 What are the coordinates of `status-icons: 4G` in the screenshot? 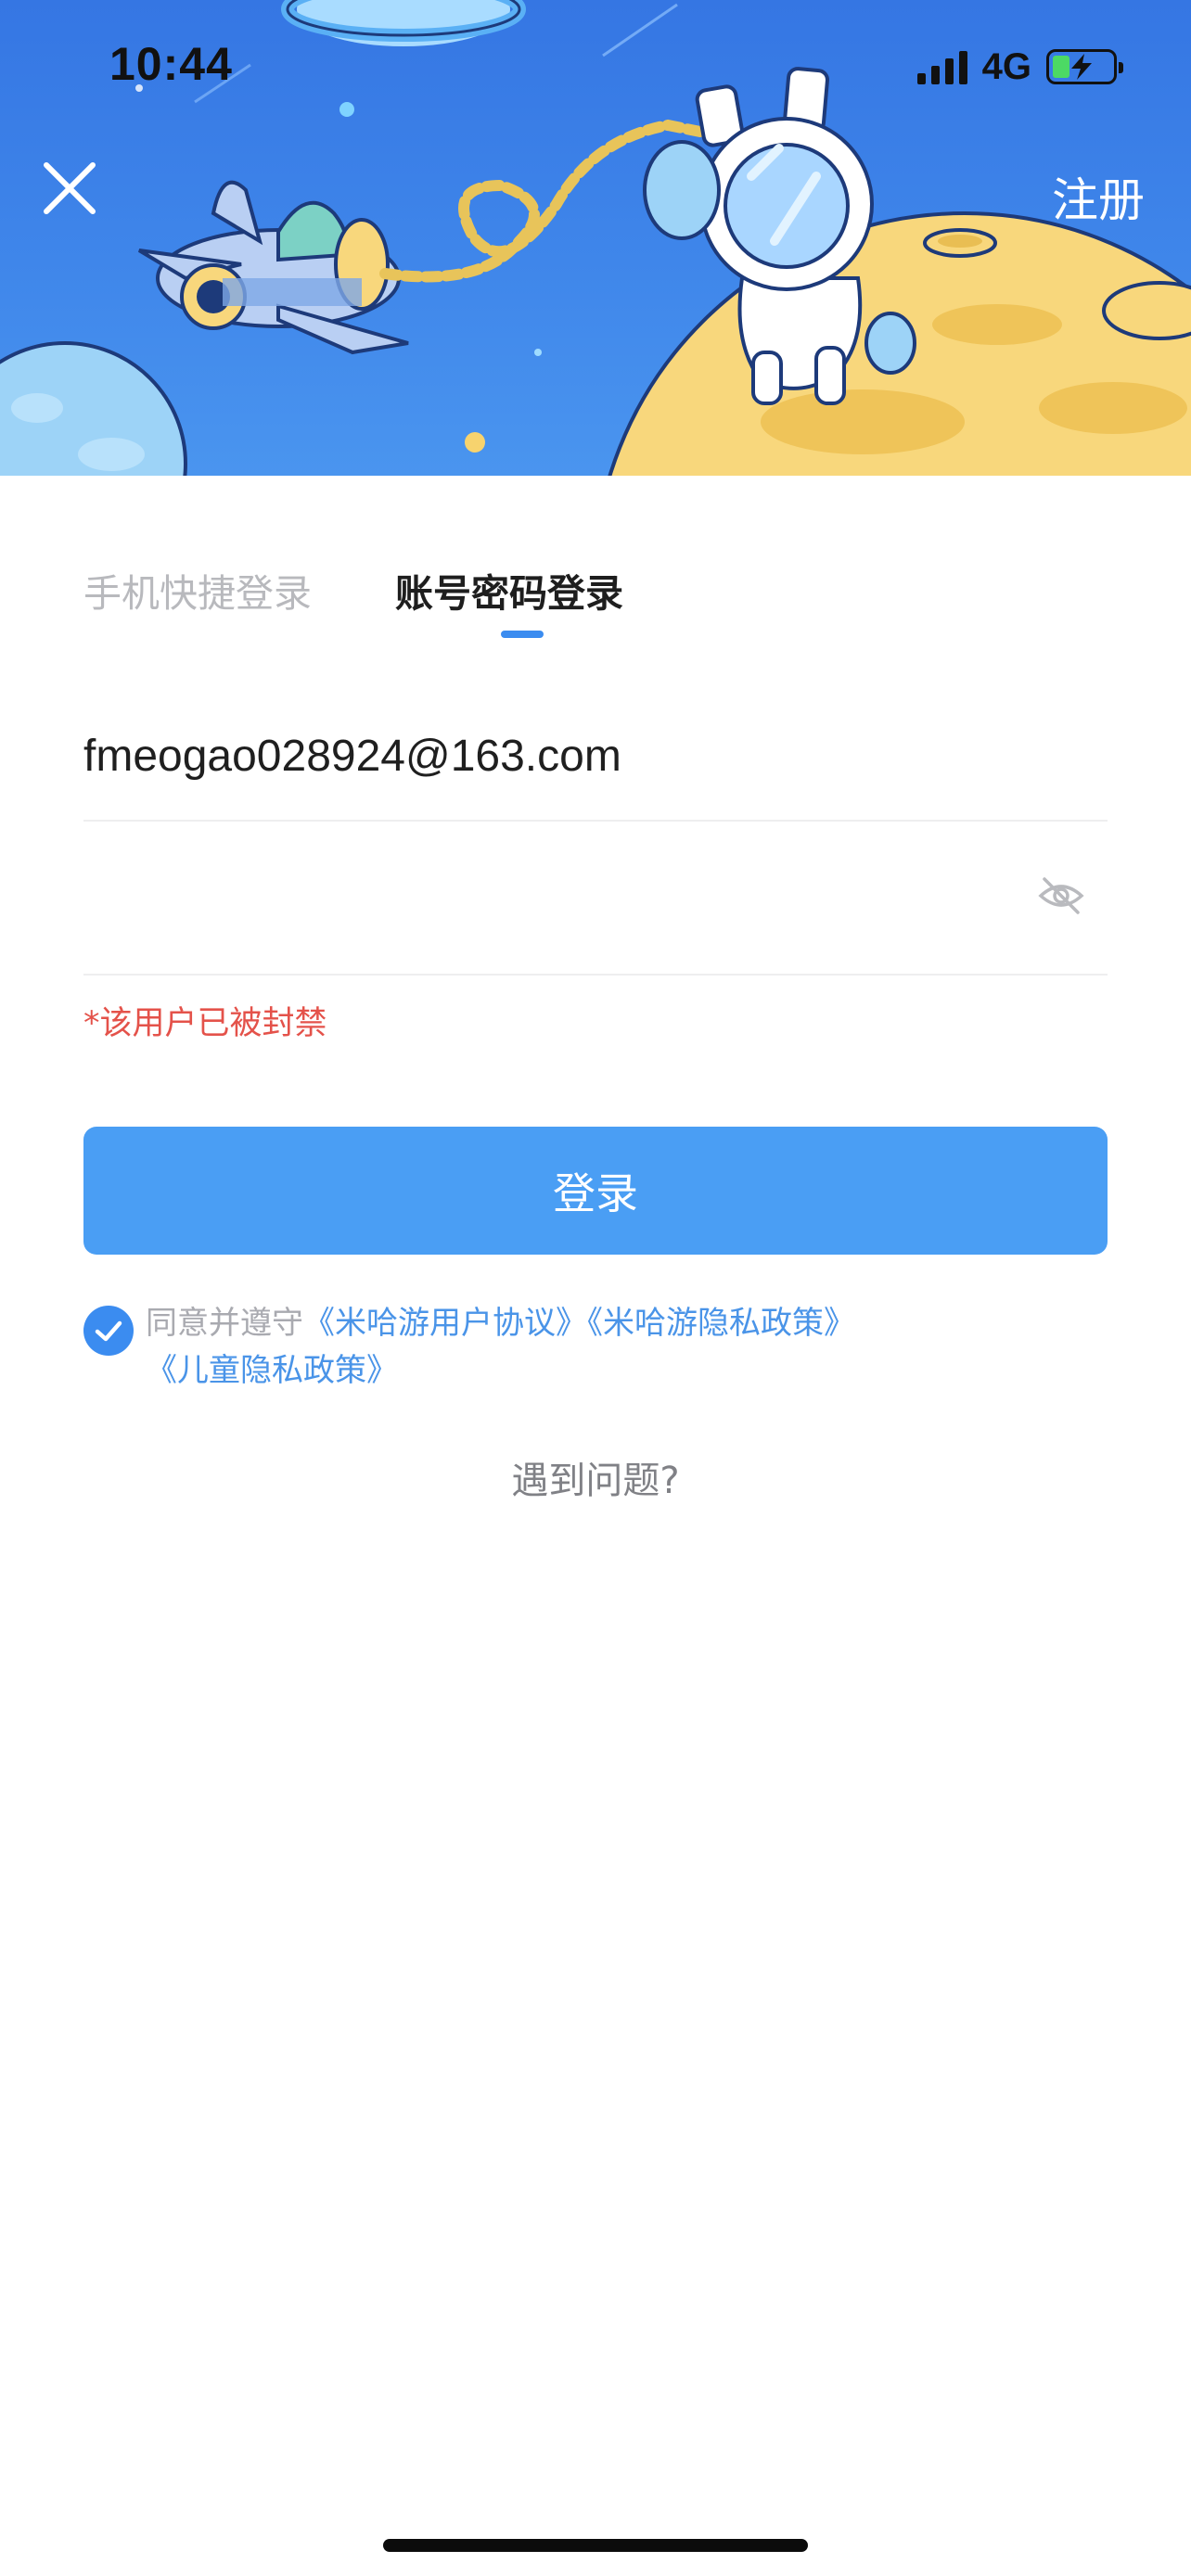 It's located at (1019, 67).